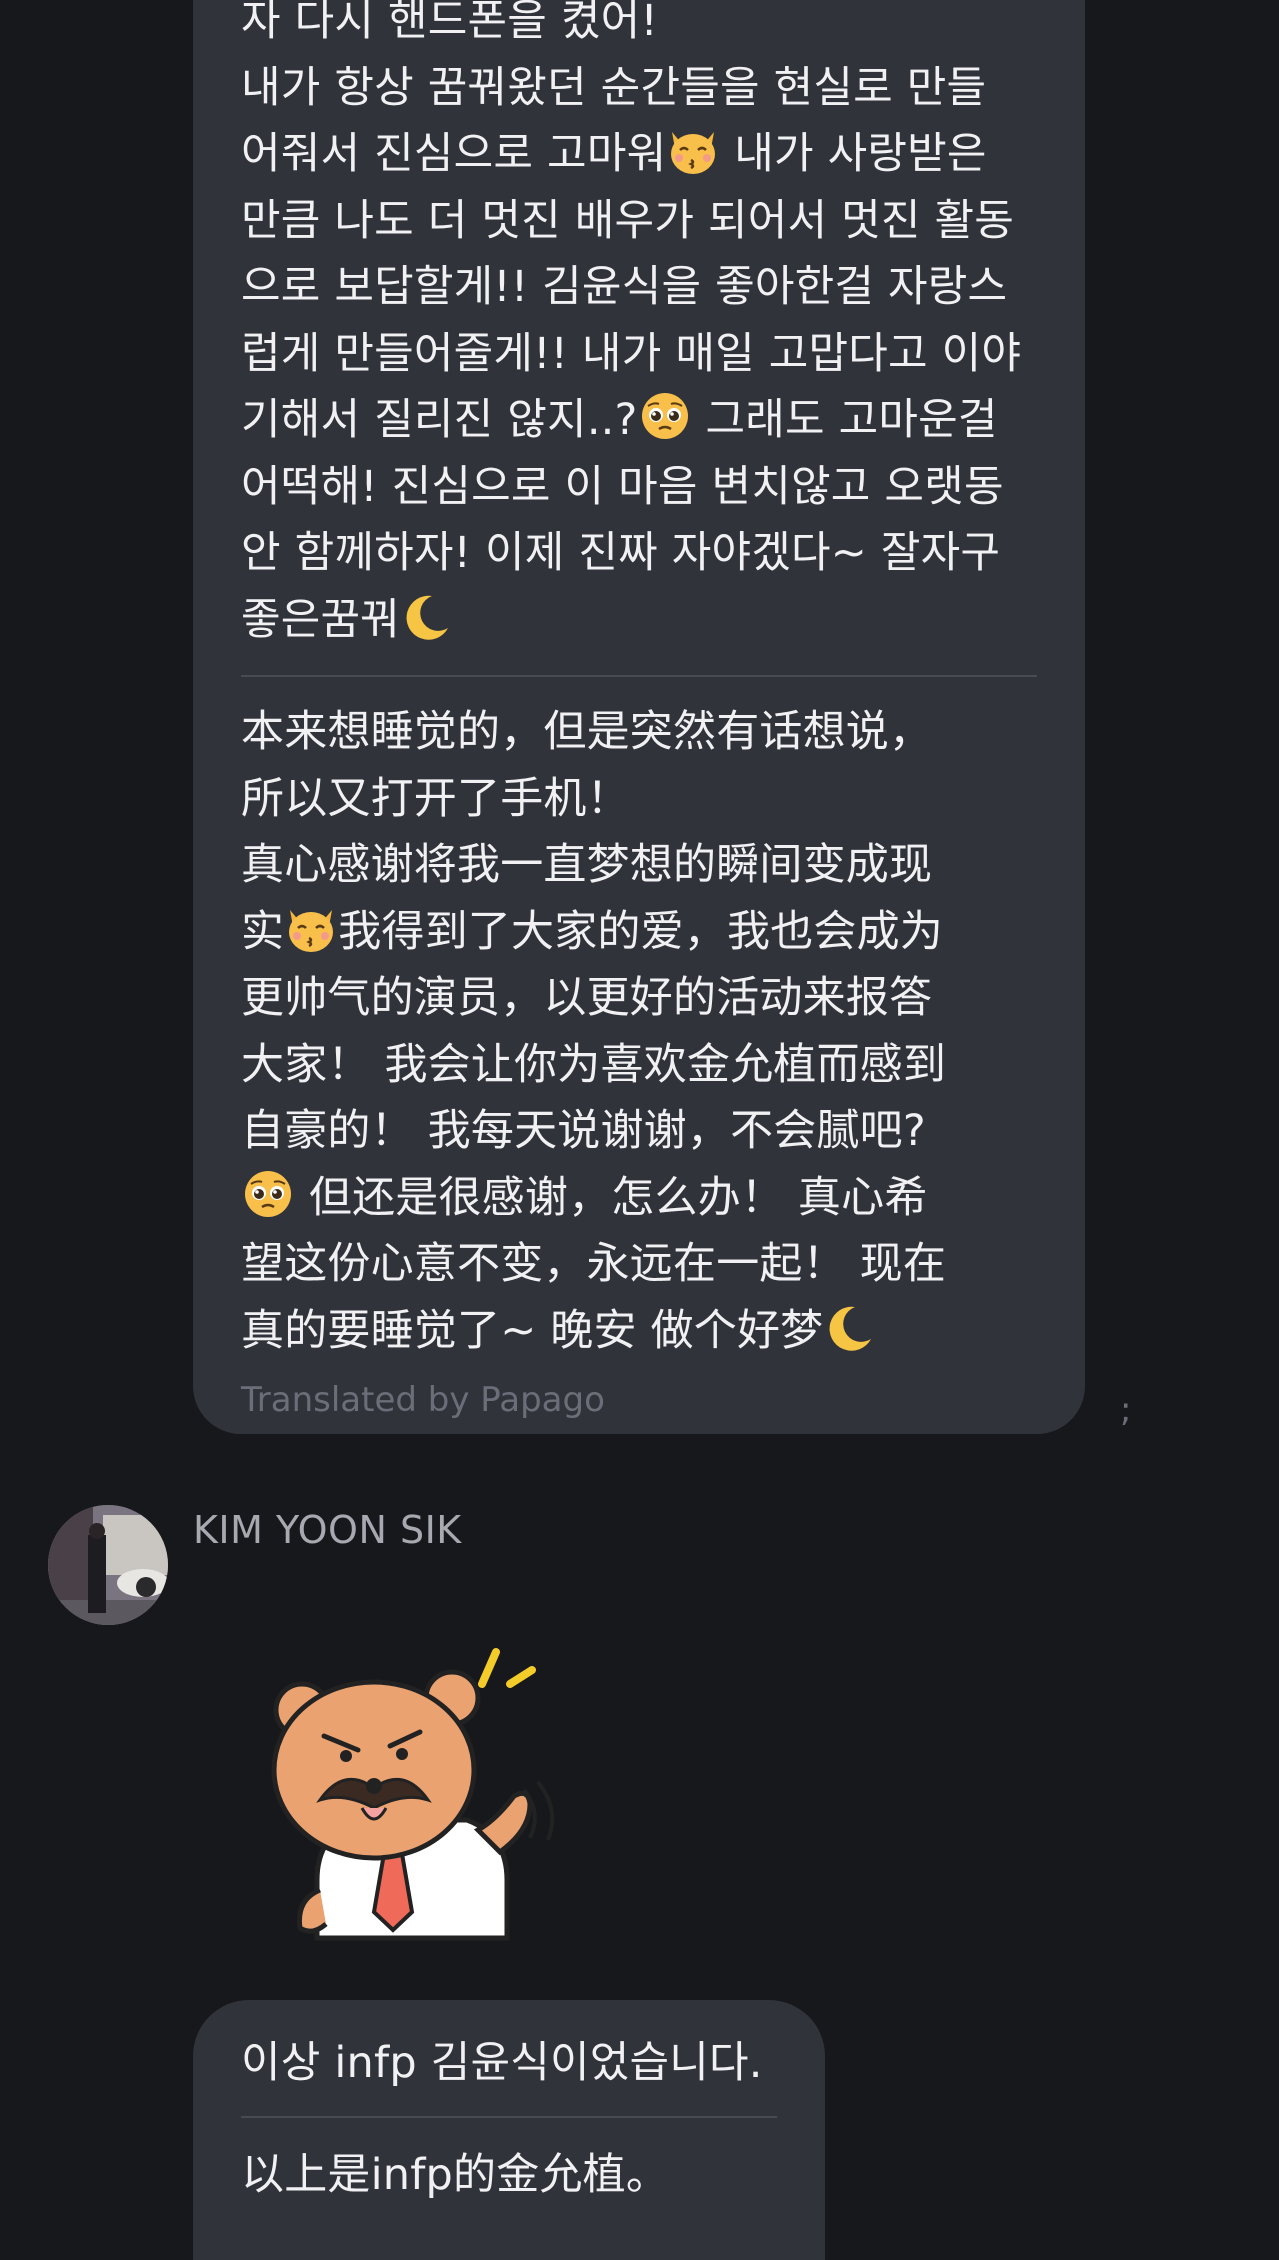 Image resolution: width=1279 pixels, height=2260 pixels. I want to click on profile-photo-icon, so click(108, 1565).